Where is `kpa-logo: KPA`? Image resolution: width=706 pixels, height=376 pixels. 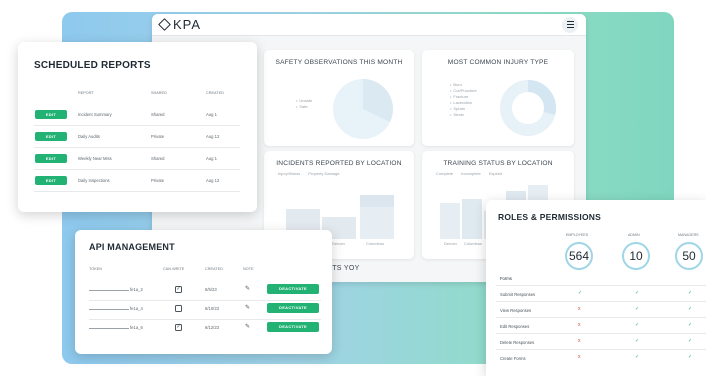
kpa-logo: KPA is located at coordinates (180, 24).